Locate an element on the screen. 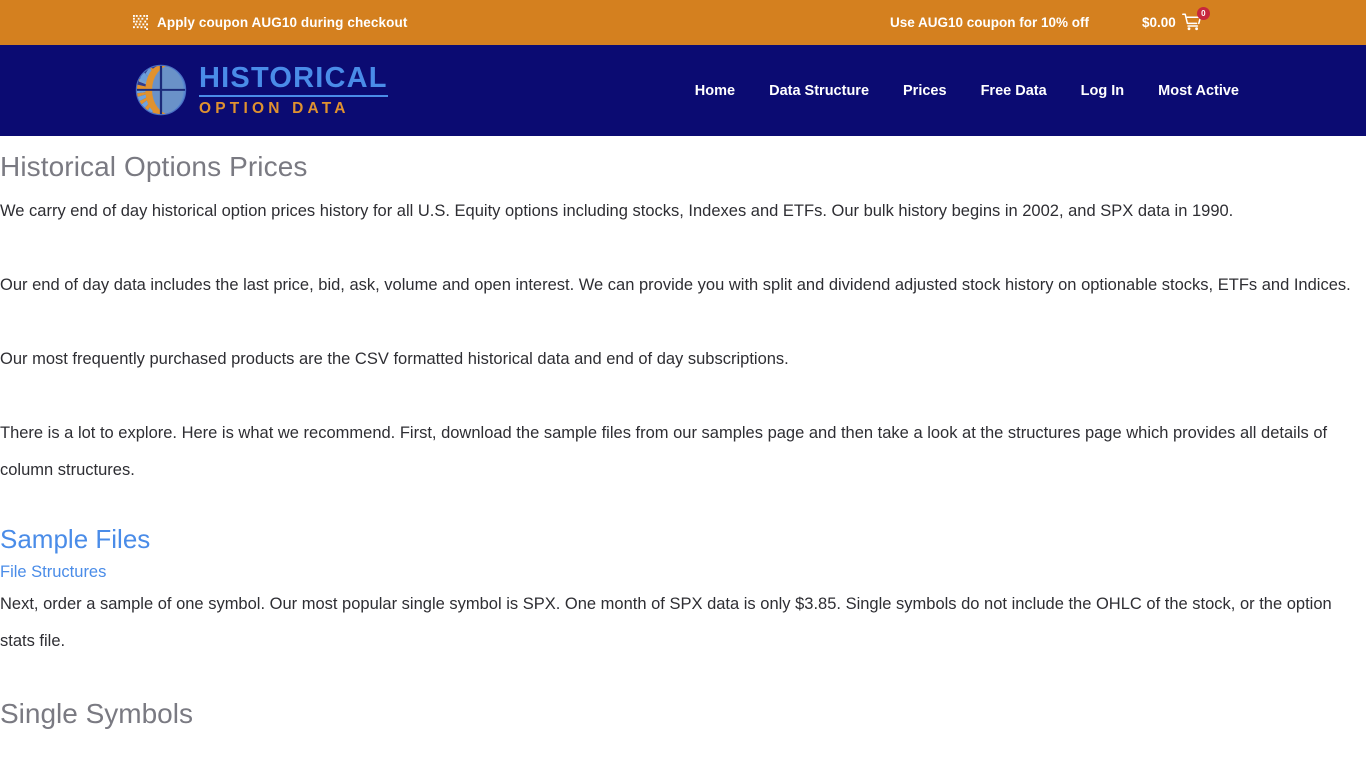  cart-icon-wrap: 0 is located at coordinates (1195, 19).